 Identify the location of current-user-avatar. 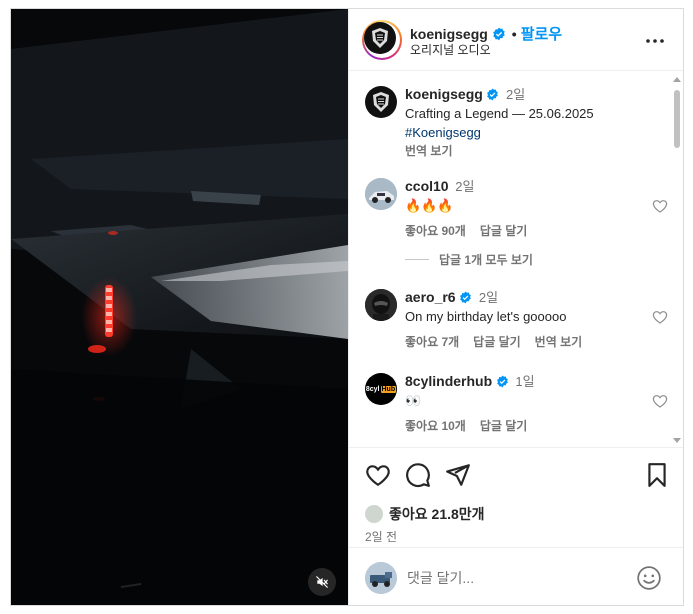
(381, 578).